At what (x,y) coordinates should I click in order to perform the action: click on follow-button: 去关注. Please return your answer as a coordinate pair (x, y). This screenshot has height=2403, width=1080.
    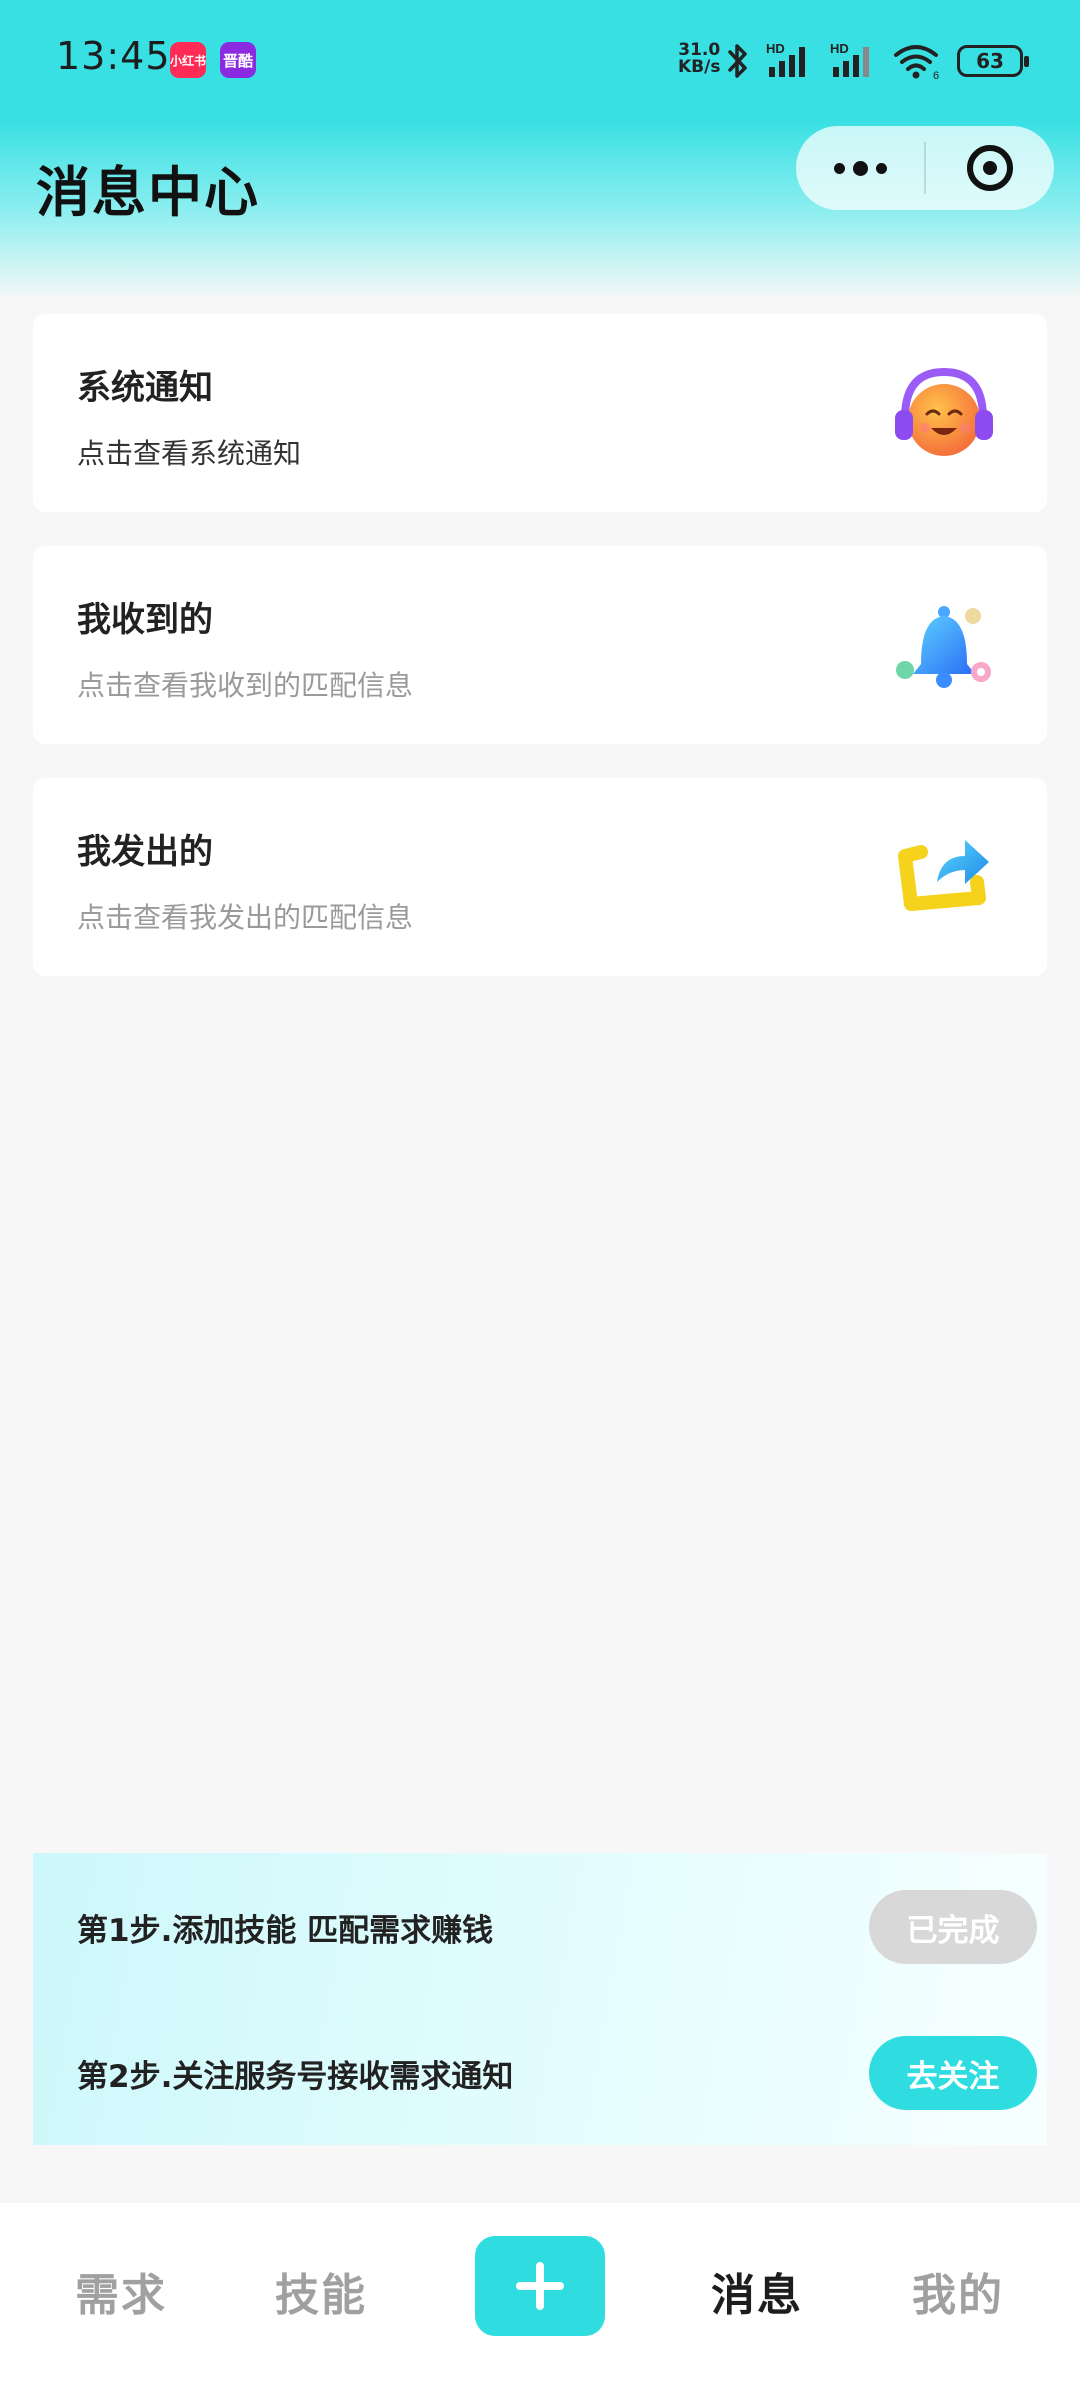
    Looking at the image, I should click on (953, 2073).